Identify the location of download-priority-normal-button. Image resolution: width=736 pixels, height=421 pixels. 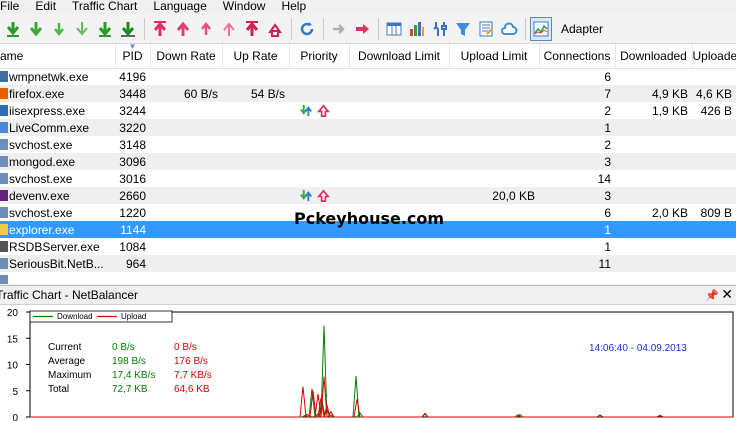
(36, 29).